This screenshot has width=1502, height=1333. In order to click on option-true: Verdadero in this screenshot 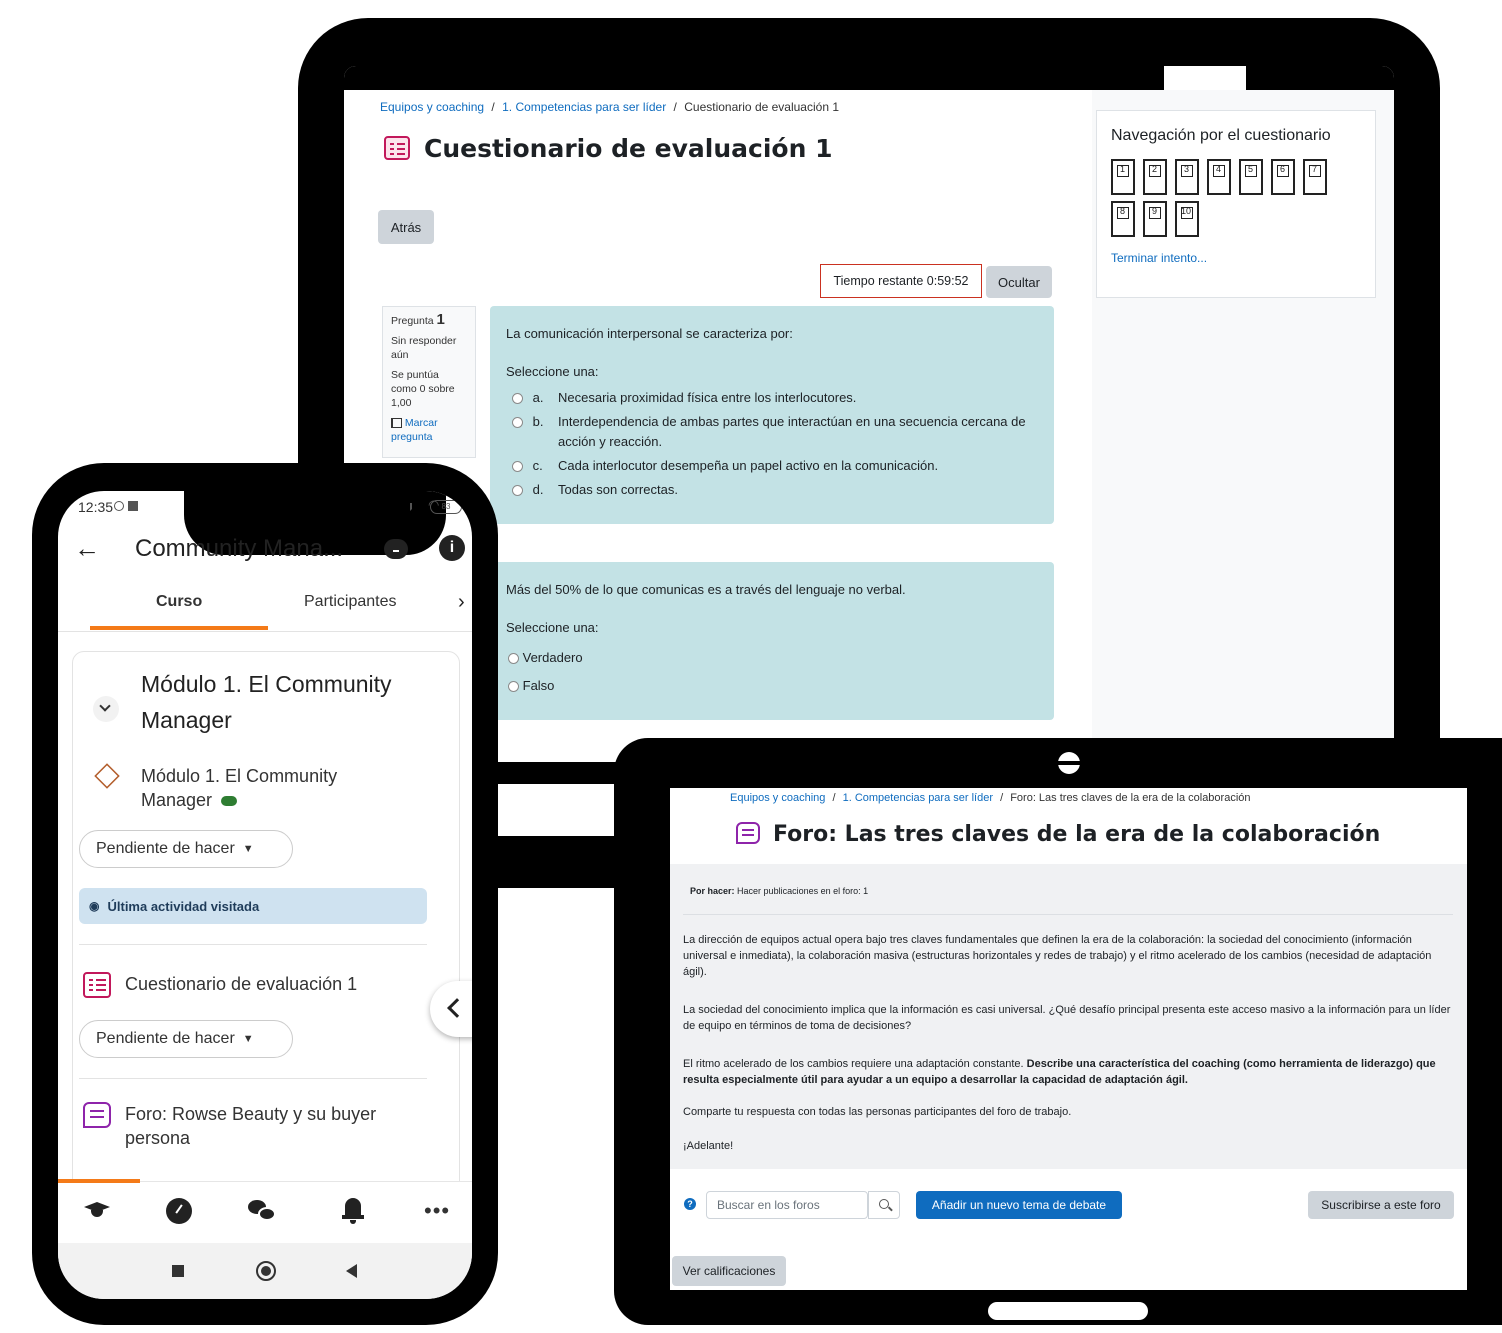, I will do `click(545, 657)`.